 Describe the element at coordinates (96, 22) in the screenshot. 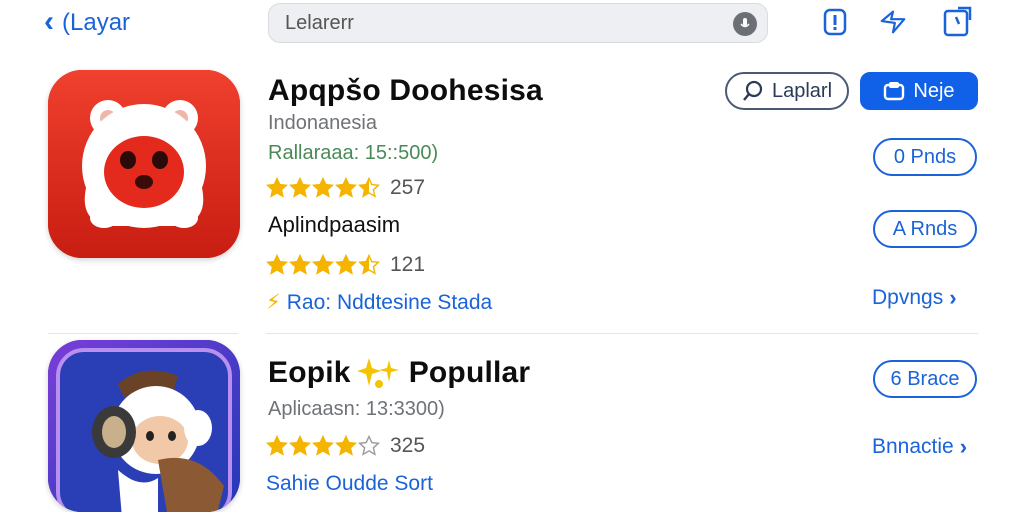

I see `back-label: (Layar` at that location.